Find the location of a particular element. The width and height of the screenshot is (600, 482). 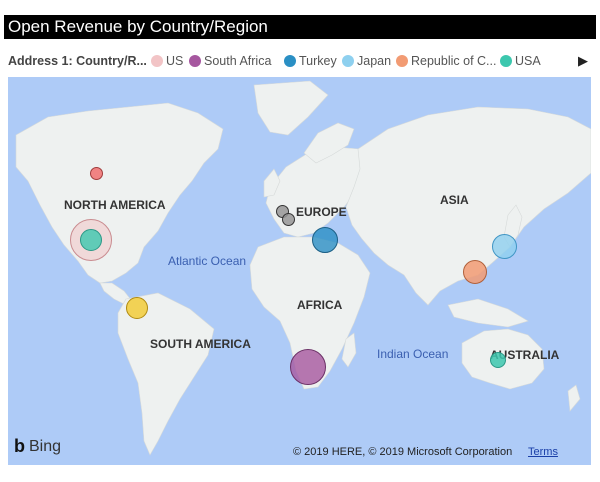

bubble-republic-of-c is located at coordinates (475, 272).